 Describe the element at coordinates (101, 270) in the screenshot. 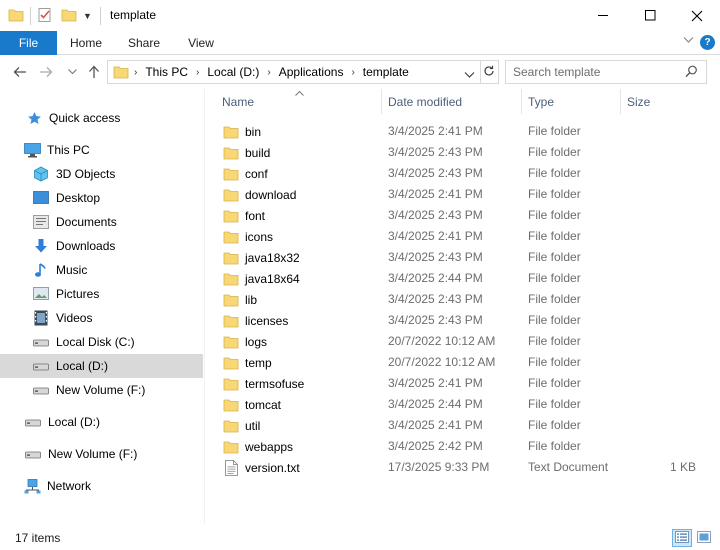

I see `sidebar-item-music: Music` at that location.